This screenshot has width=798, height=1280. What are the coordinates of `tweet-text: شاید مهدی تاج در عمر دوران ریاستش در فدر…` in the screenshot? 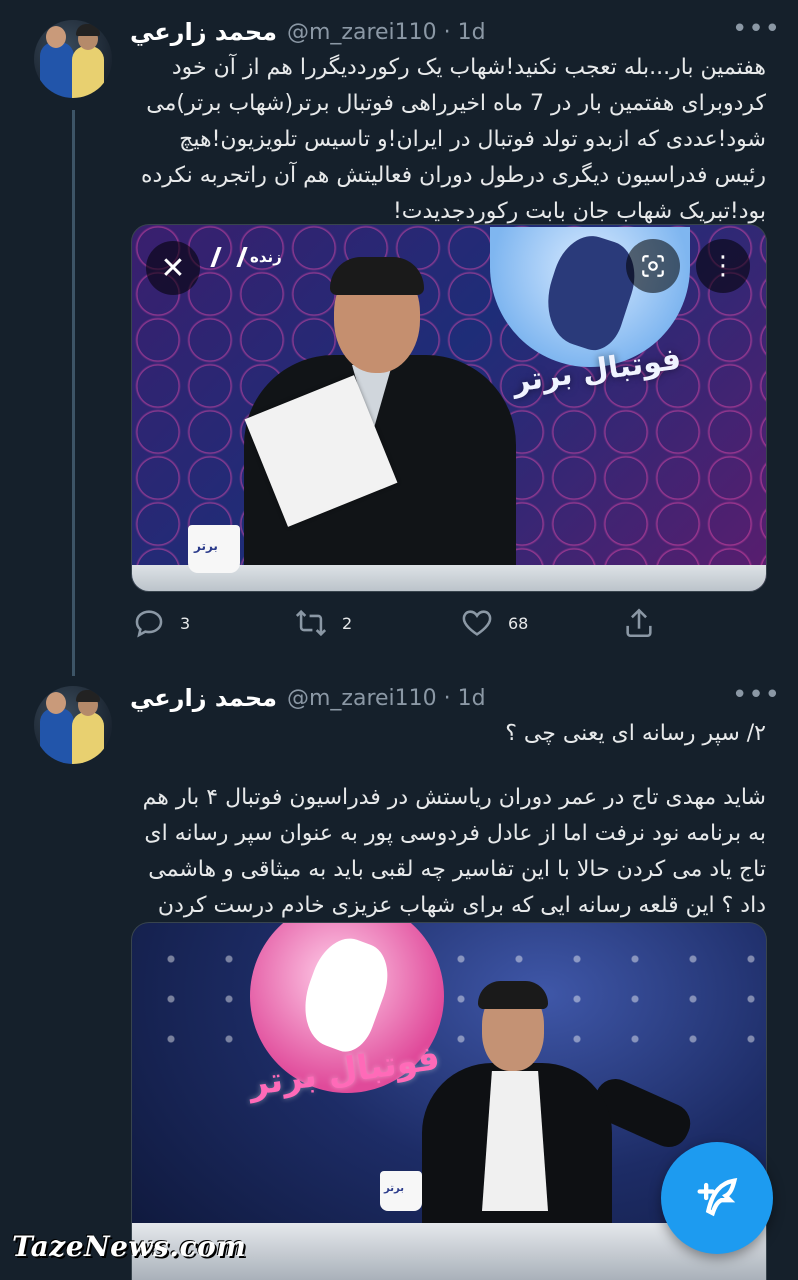 It's located at (454, 851).